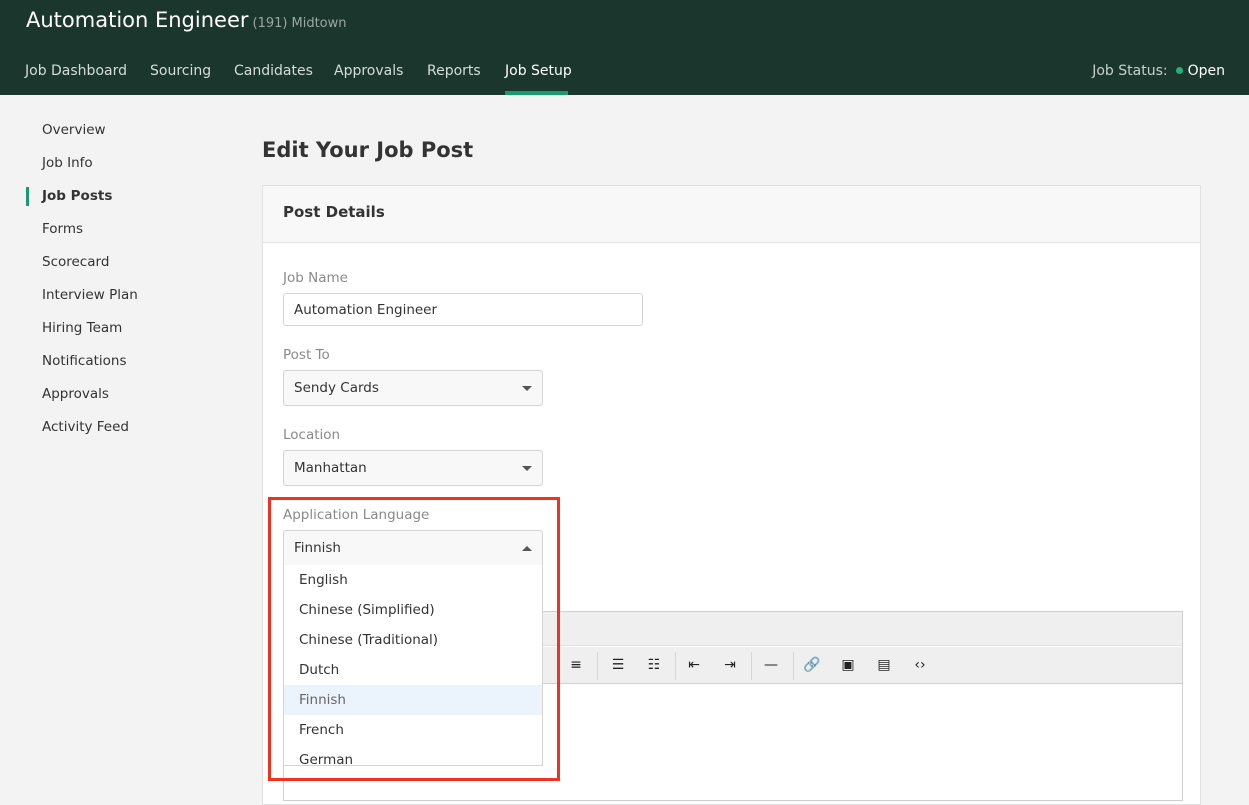 This screenshot has height=805, width=1249. Describe the element at coordinates (730, 665) in the screenshot. I see `indent-icon: ⇥` at that location.